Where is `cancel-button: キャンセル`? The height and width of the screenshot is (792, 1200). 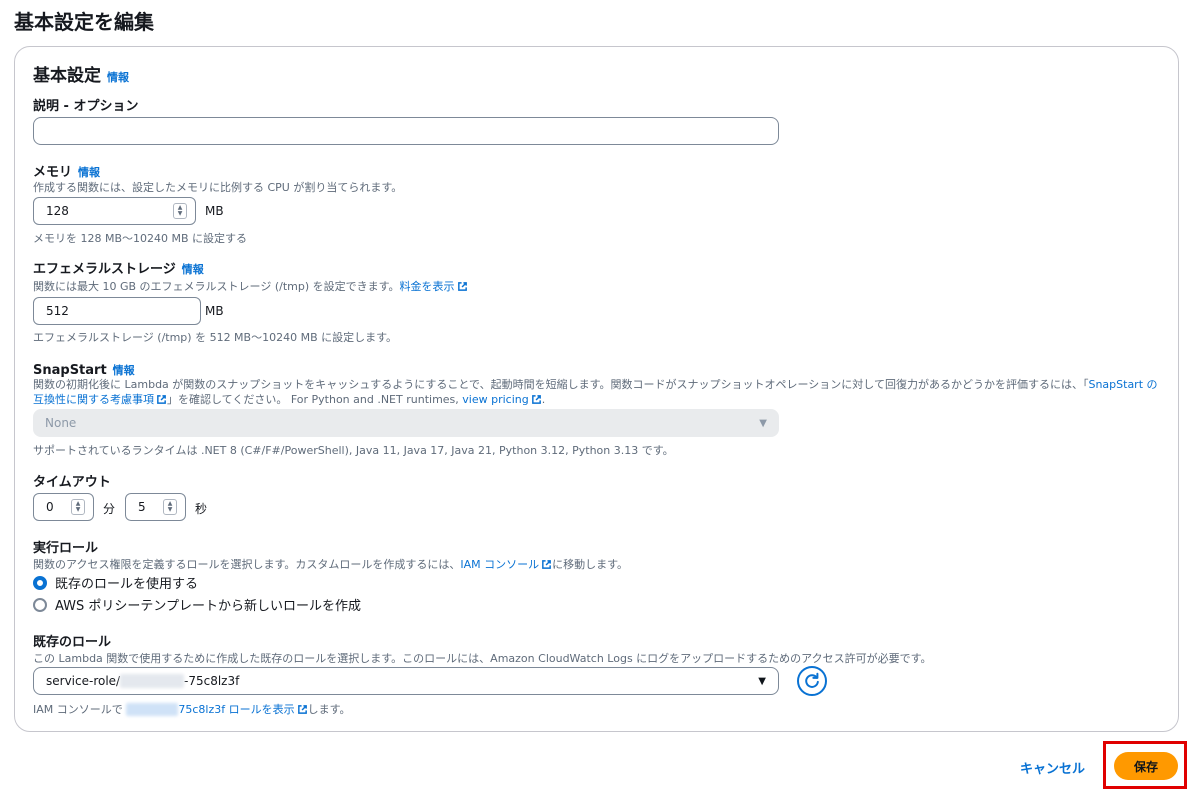 cancel-button: キャンセル is located at coordinates (1052, 767).